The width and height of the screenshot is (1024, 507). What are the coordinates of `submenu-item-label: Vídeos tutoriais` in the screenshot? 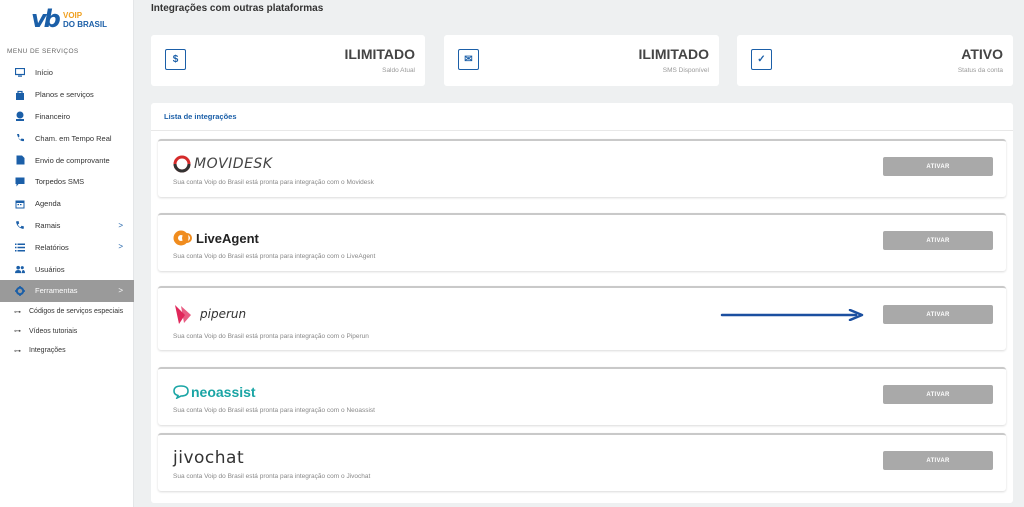 It's located at (53, 331).